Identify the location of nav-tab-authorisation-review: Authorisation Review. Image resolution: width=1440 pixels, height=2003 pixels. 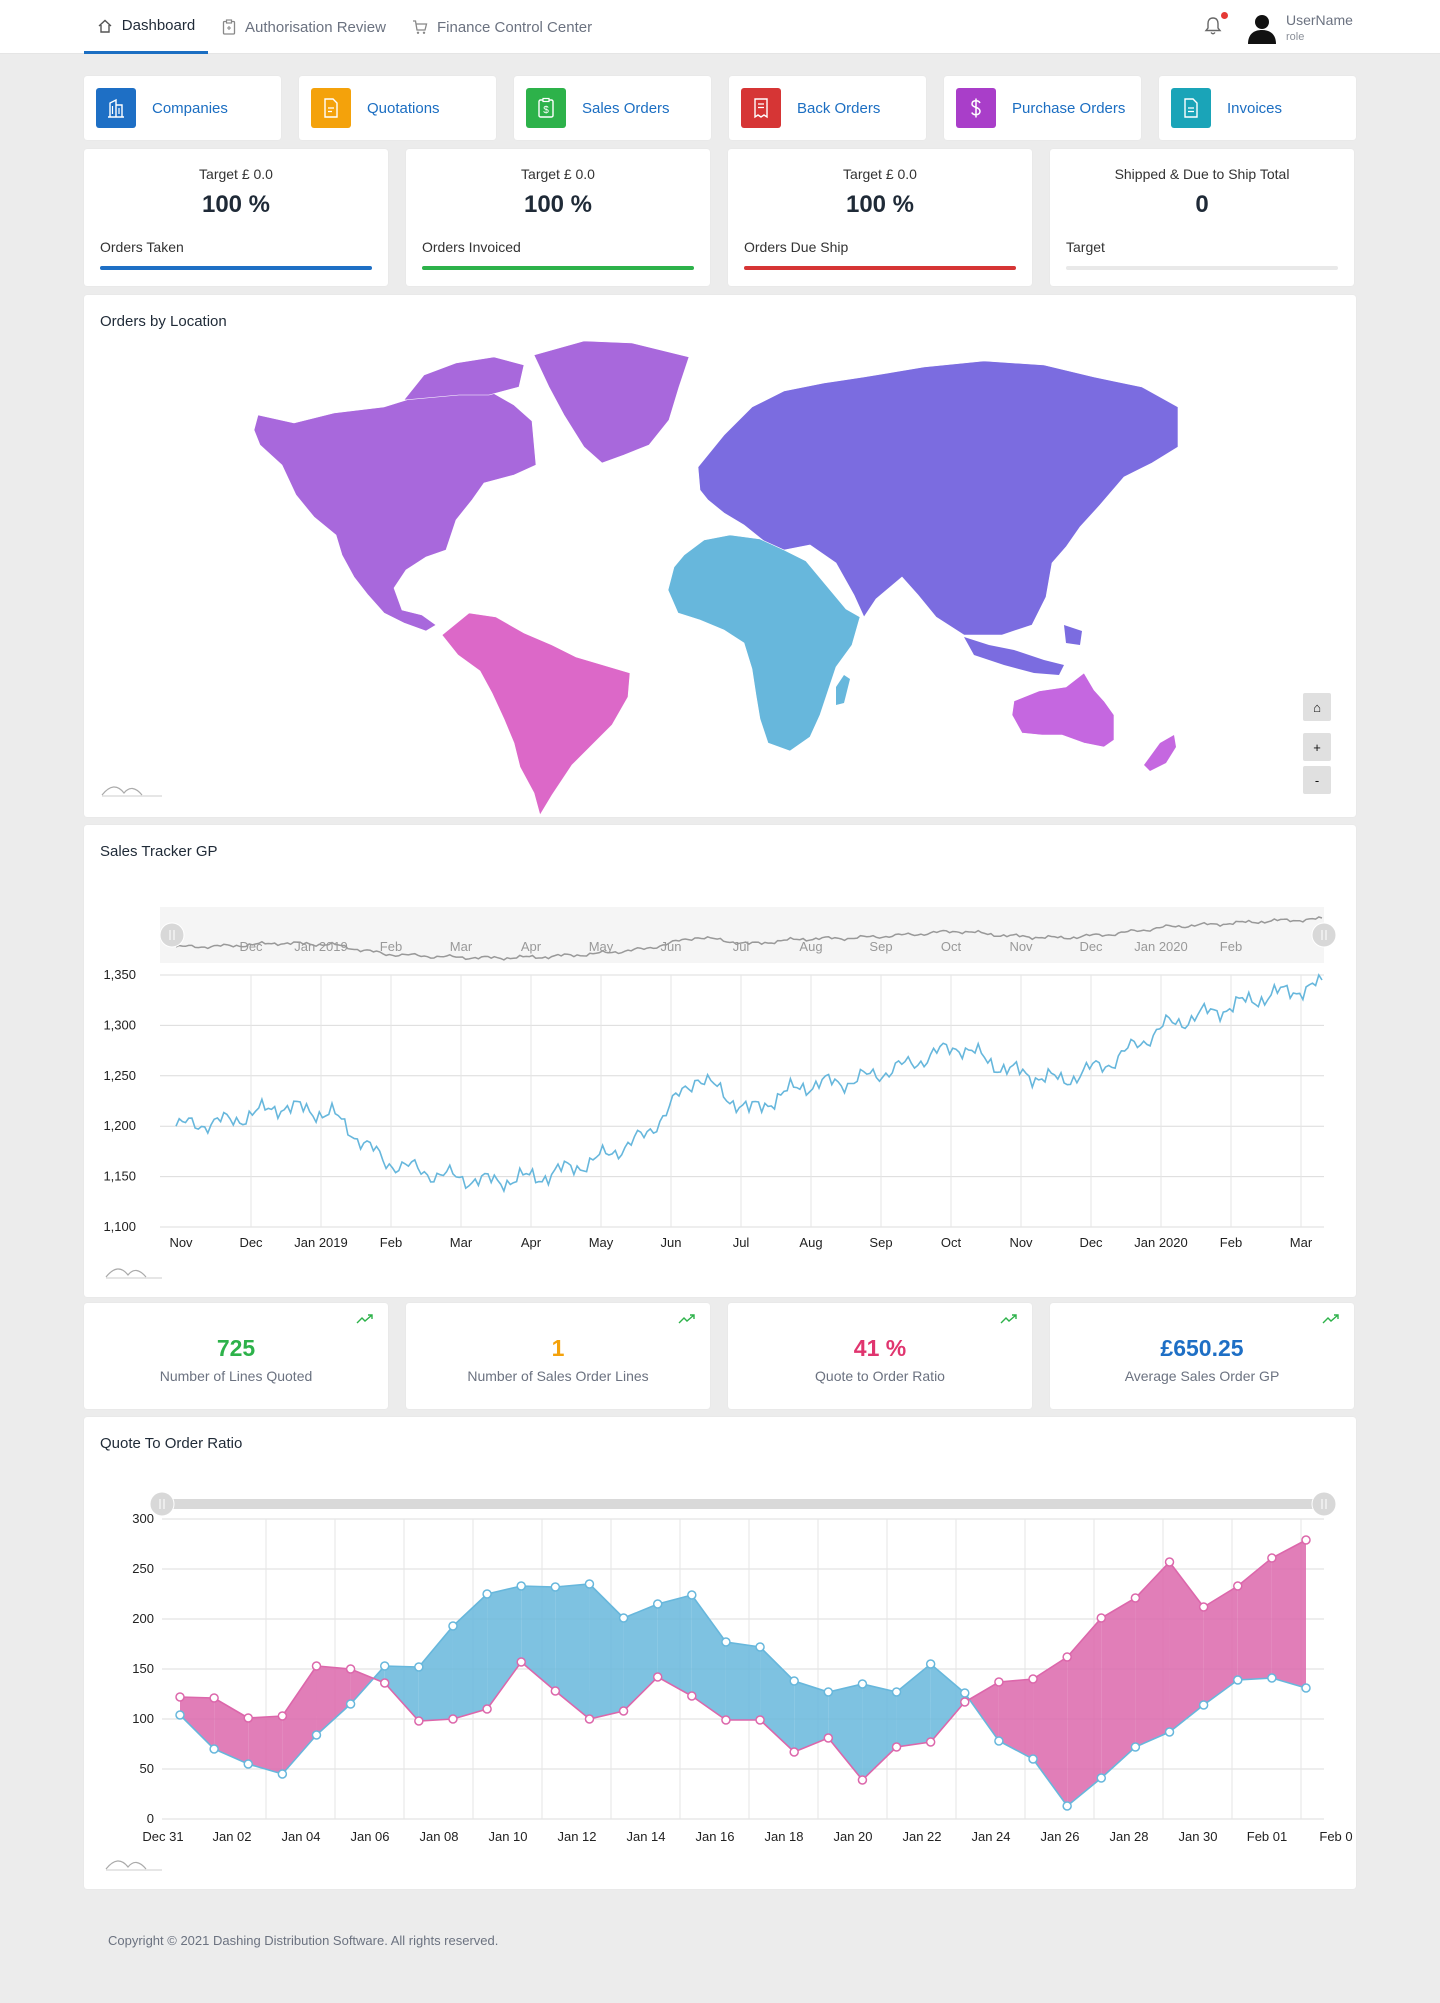
(304, 27).